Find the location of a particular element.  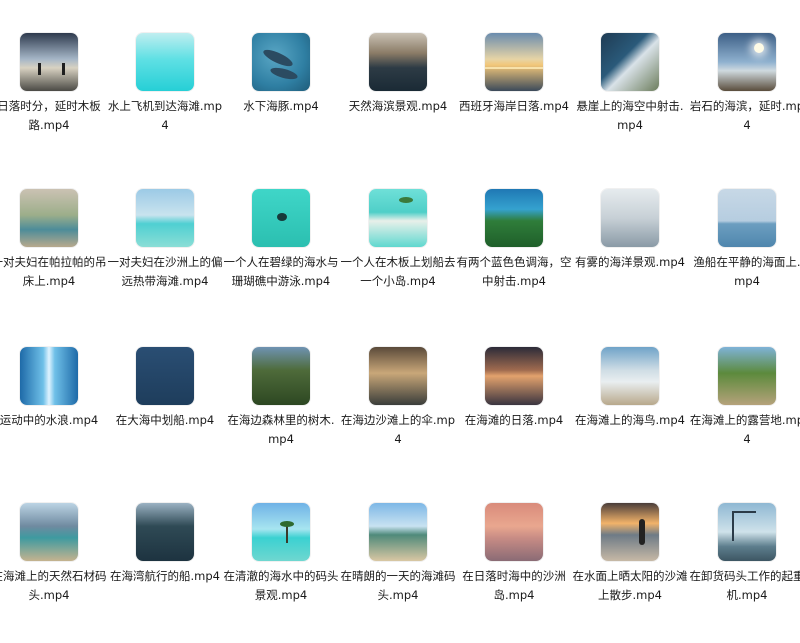

file-tile: 在海滩上的天然石材码头.mp4 is located at coordinates (53, 573).